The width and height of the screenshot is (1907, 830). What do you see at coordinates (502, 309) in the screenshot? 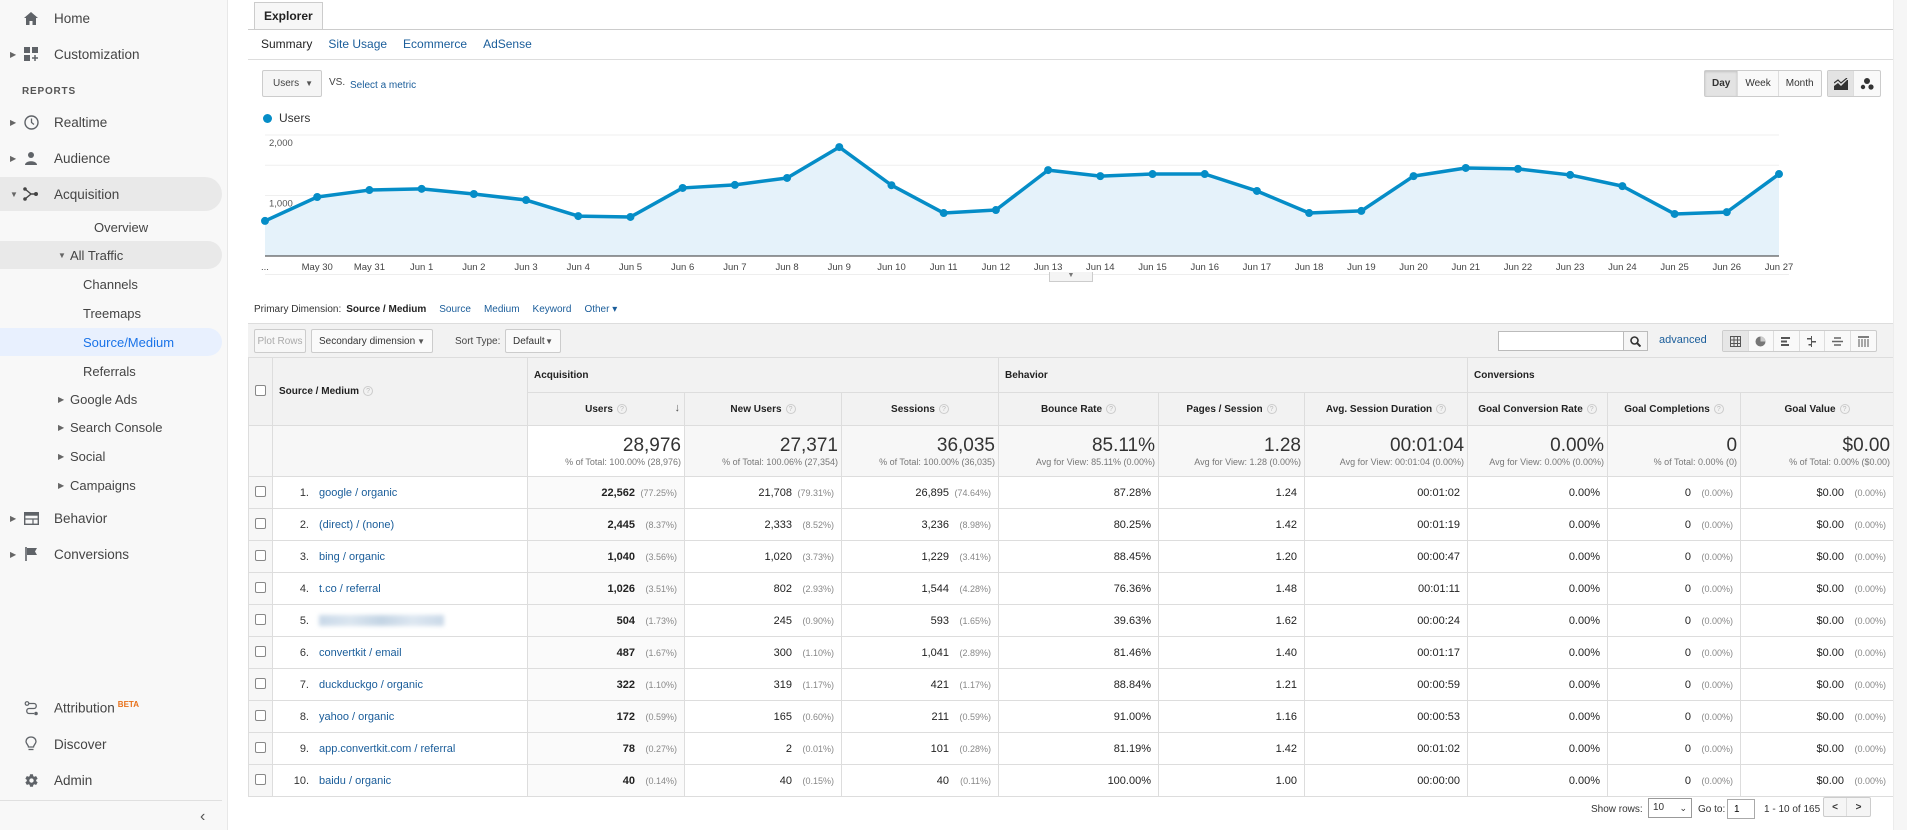
I see `primary-dimension-medium: Medium` at bounding box center [502, 309].